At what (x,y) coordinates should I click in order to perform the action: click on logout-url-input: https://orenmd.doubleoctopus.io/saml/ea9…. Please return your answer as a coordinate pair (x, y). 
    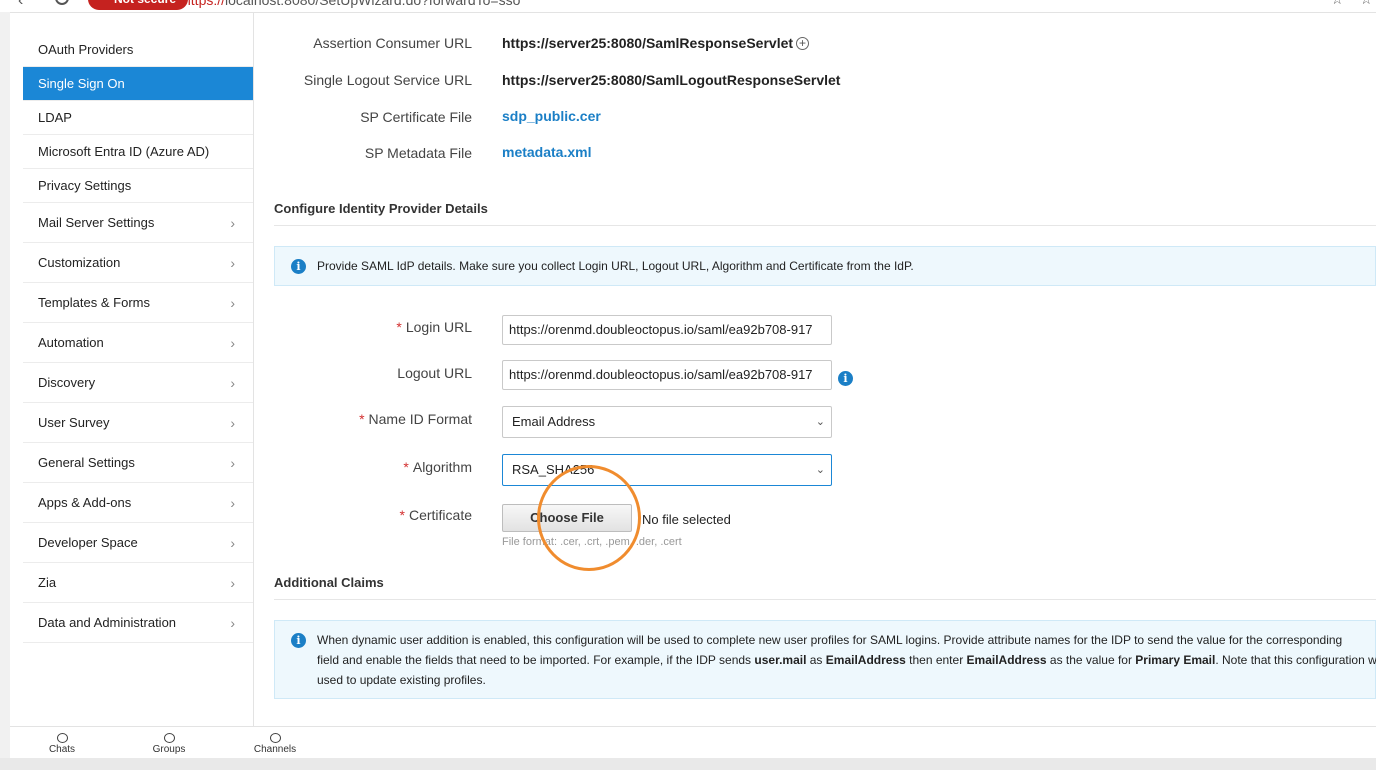
    Looking at the image, I should click on (667, 375).